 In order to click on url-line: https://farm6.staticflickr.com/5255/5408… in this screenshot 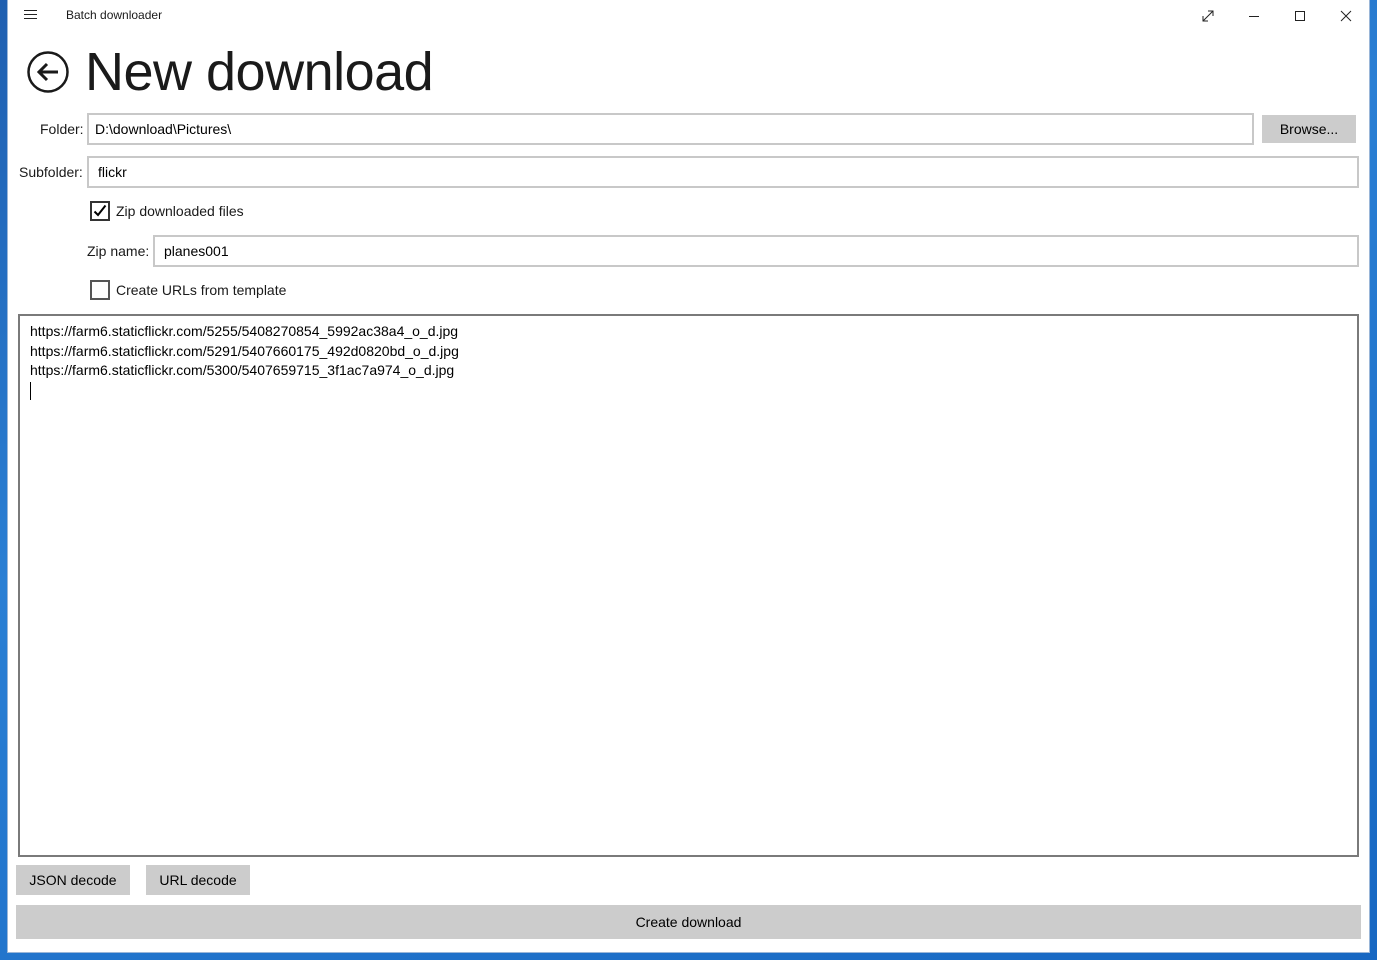, I will do `click(244, 331)`.